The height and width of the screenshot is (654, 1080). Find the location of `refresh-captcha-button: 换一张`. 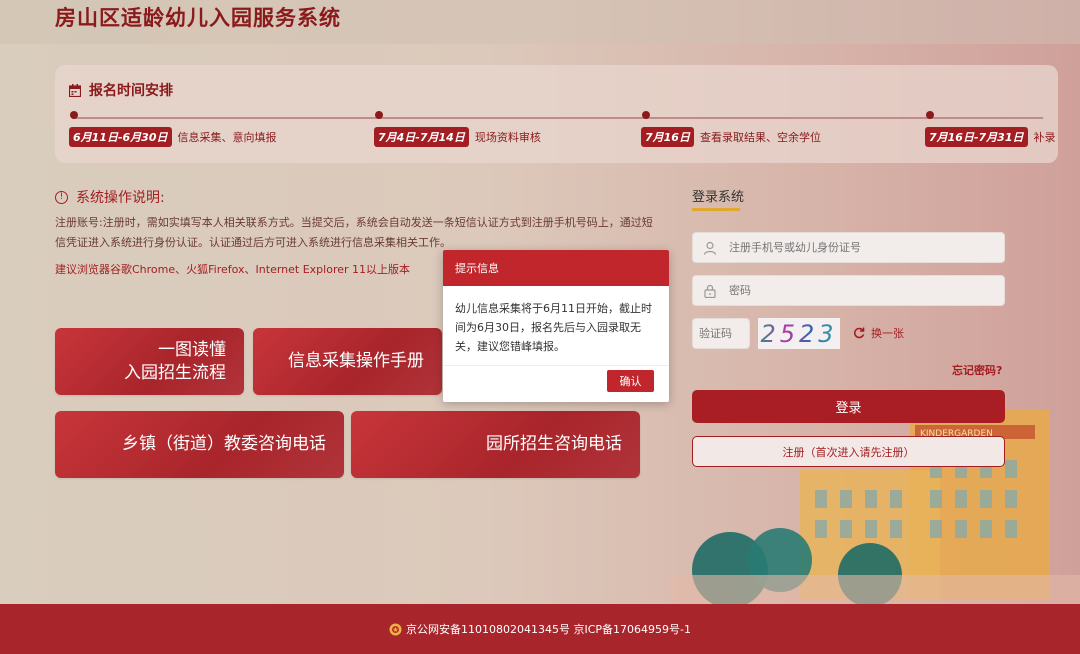

refresh-captcha-button: 换一张 is located at coordinates (878, 333).